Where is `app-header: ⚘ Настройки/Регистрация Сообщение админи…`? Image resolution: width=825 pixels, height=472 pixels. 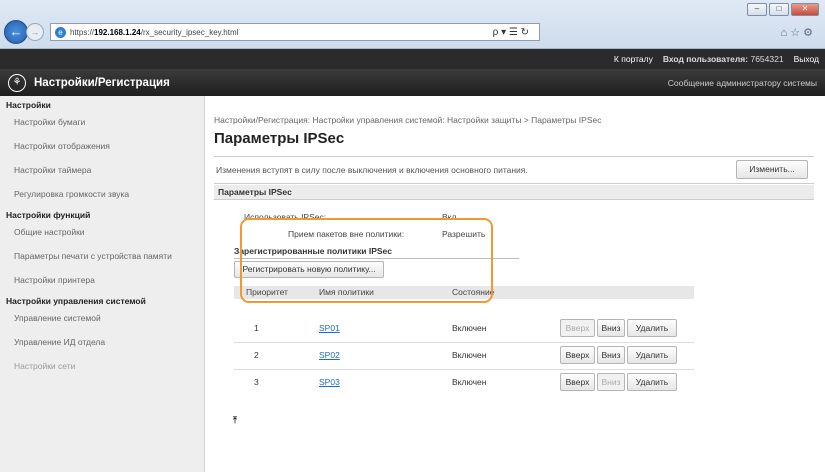
app-header: ⚘ Настройки/Регистрация Сообщение админи… is located at coordinates (412, 82).